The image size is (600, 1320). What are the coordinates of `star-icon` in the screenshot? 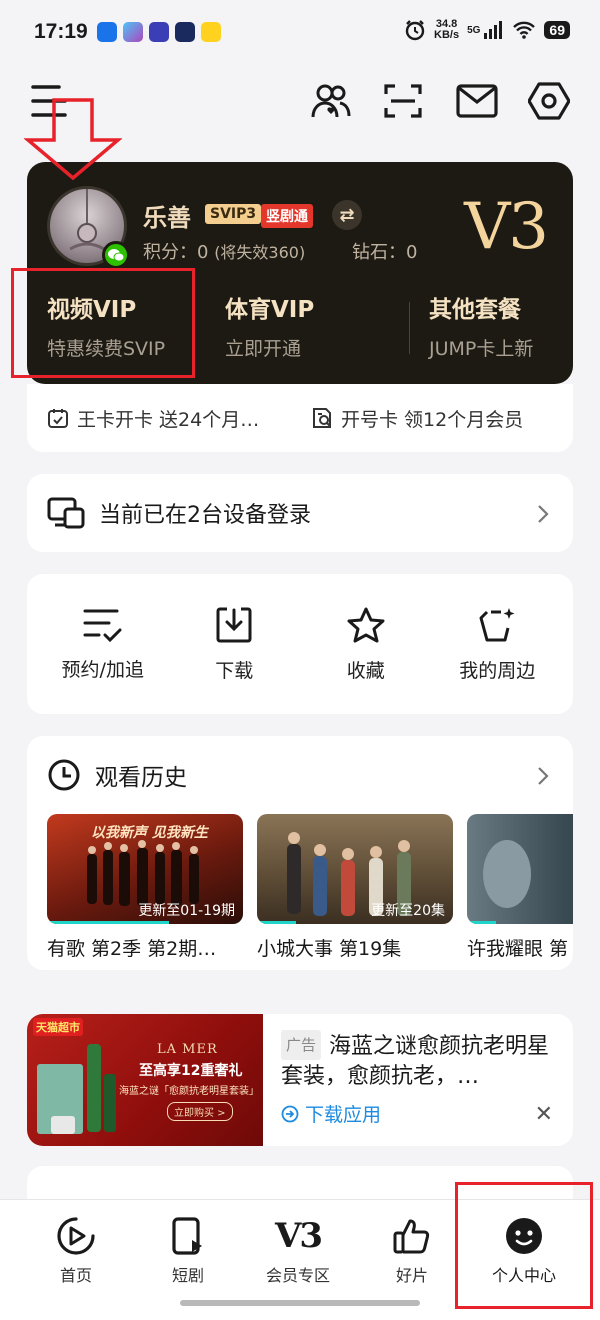 It's located at (366, 624).